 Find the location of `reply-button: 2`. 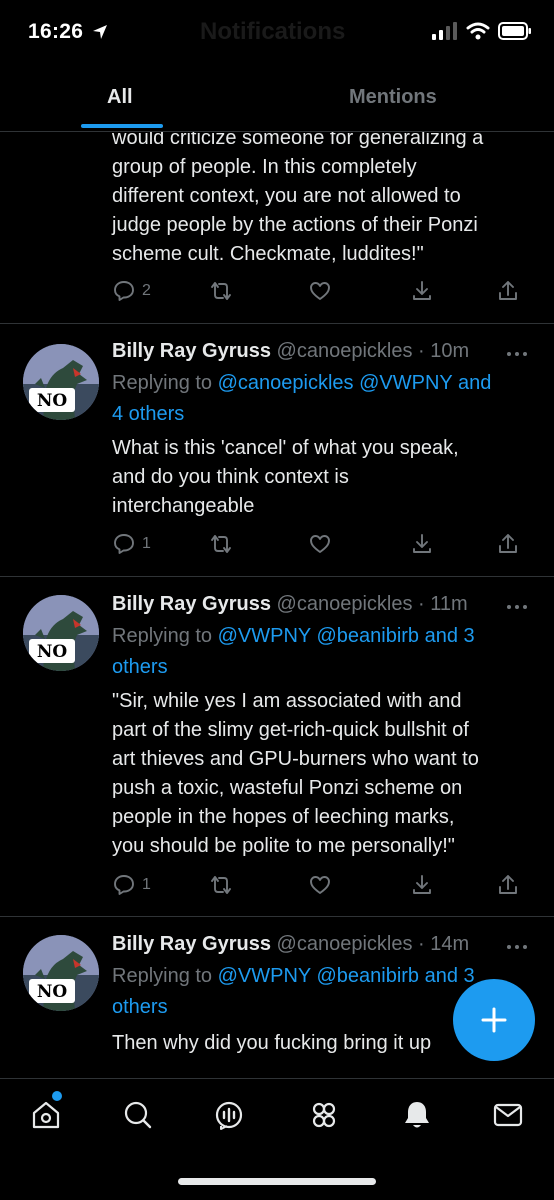

reply-button: 2 is located at coordinates (131, 291).